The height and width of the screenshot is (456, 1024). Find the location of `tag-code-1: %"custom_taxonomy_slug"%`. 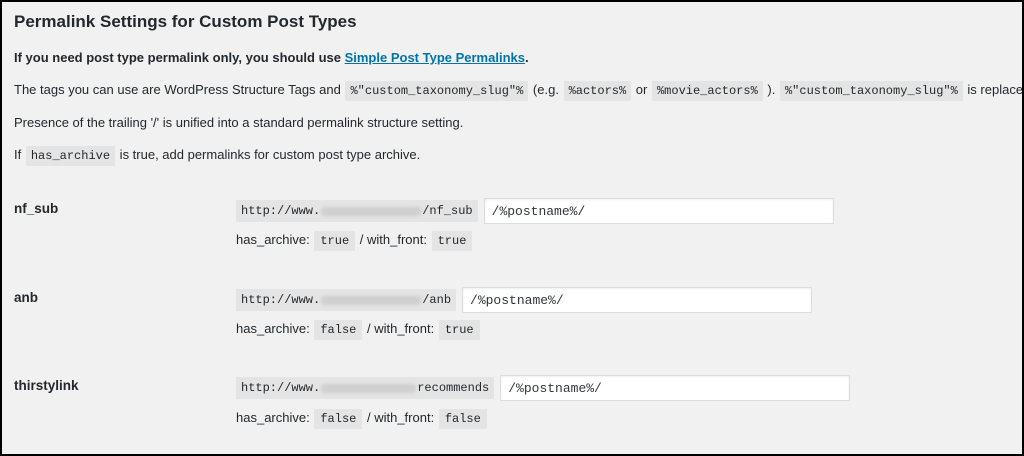

tag-code-1: %"custom_taxonomy_slug"% is located at coordinates (437, 91).